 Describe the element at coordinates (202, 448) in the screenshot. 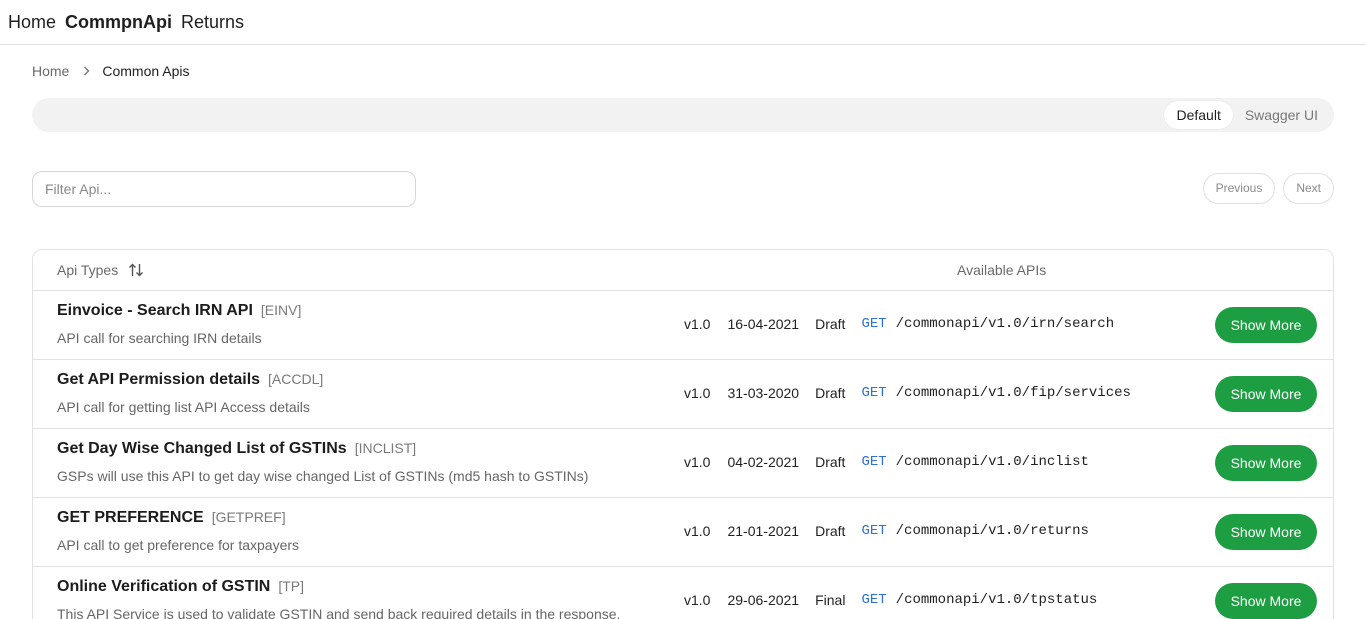

I see `api-name: Get Day Wise Changed List of GSTINs` at that location.